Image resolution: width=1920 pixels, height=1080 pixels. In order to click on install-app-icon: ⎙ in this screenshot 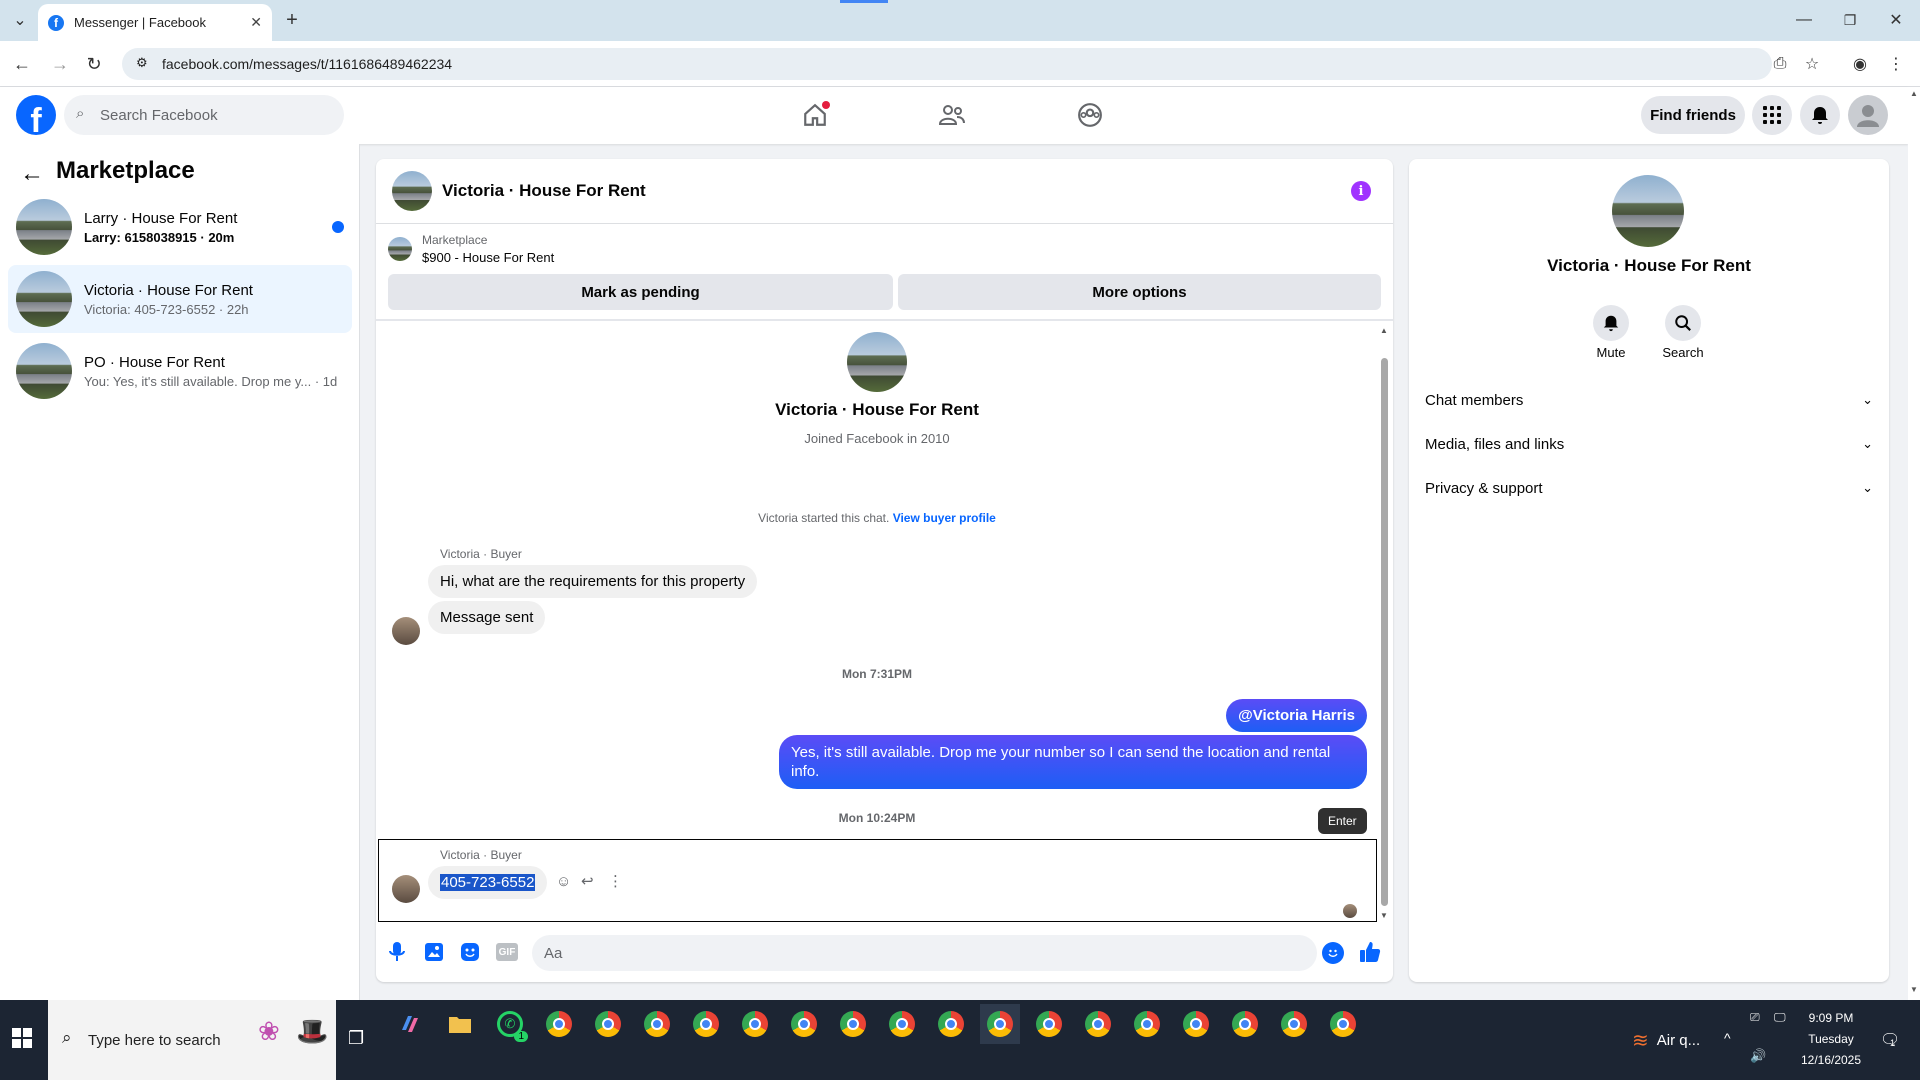, I will do `click(1780, 64)`.